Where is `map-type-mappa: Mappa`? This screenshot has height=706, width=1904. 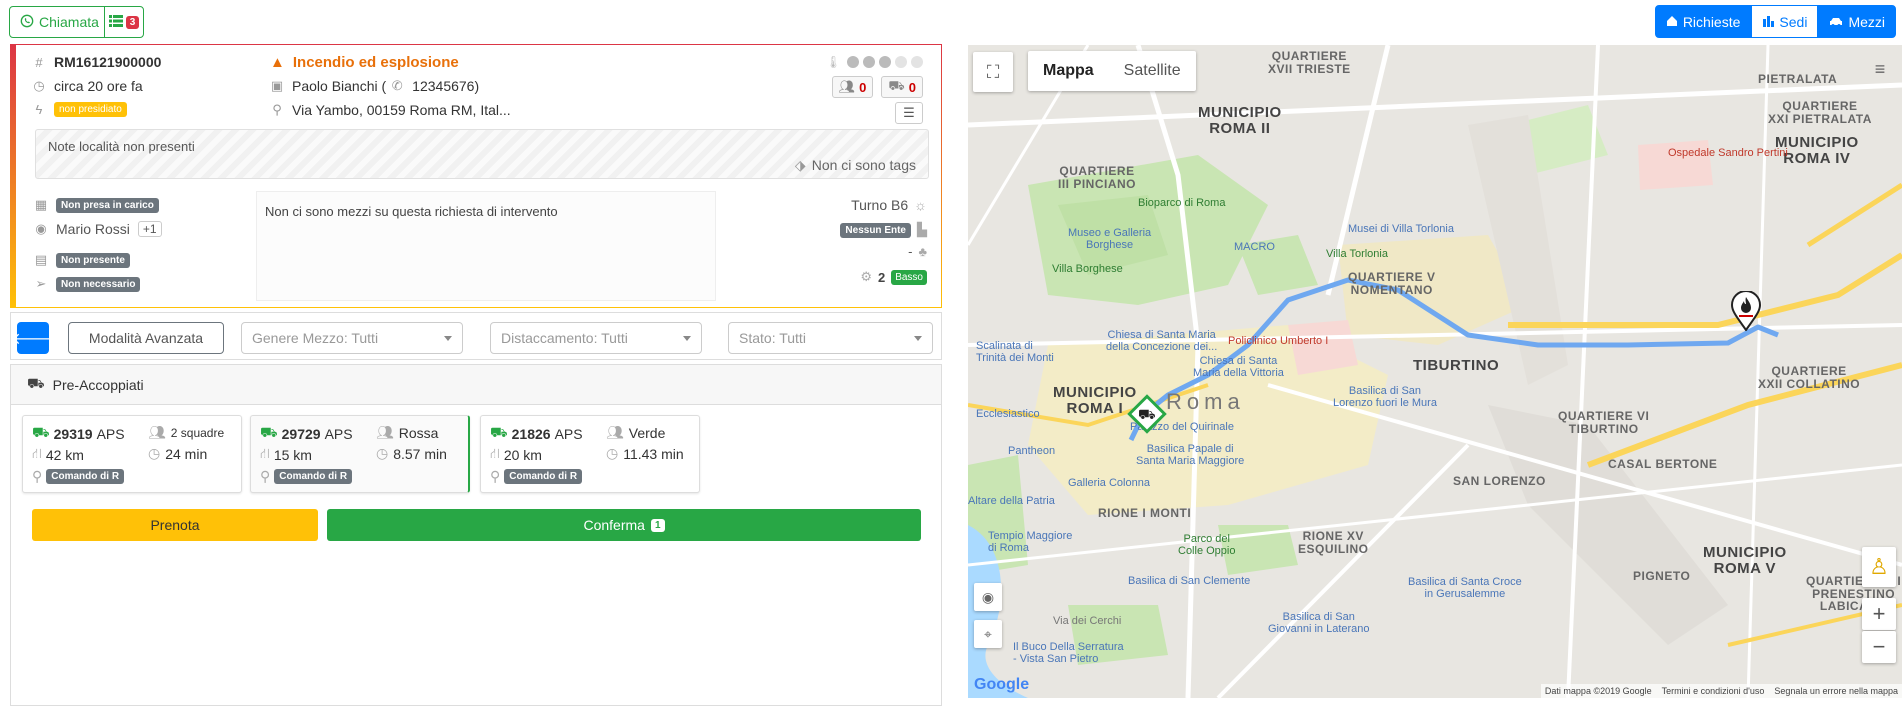
map-type-mappa: Mappa is located at coordinates (1068, 71).